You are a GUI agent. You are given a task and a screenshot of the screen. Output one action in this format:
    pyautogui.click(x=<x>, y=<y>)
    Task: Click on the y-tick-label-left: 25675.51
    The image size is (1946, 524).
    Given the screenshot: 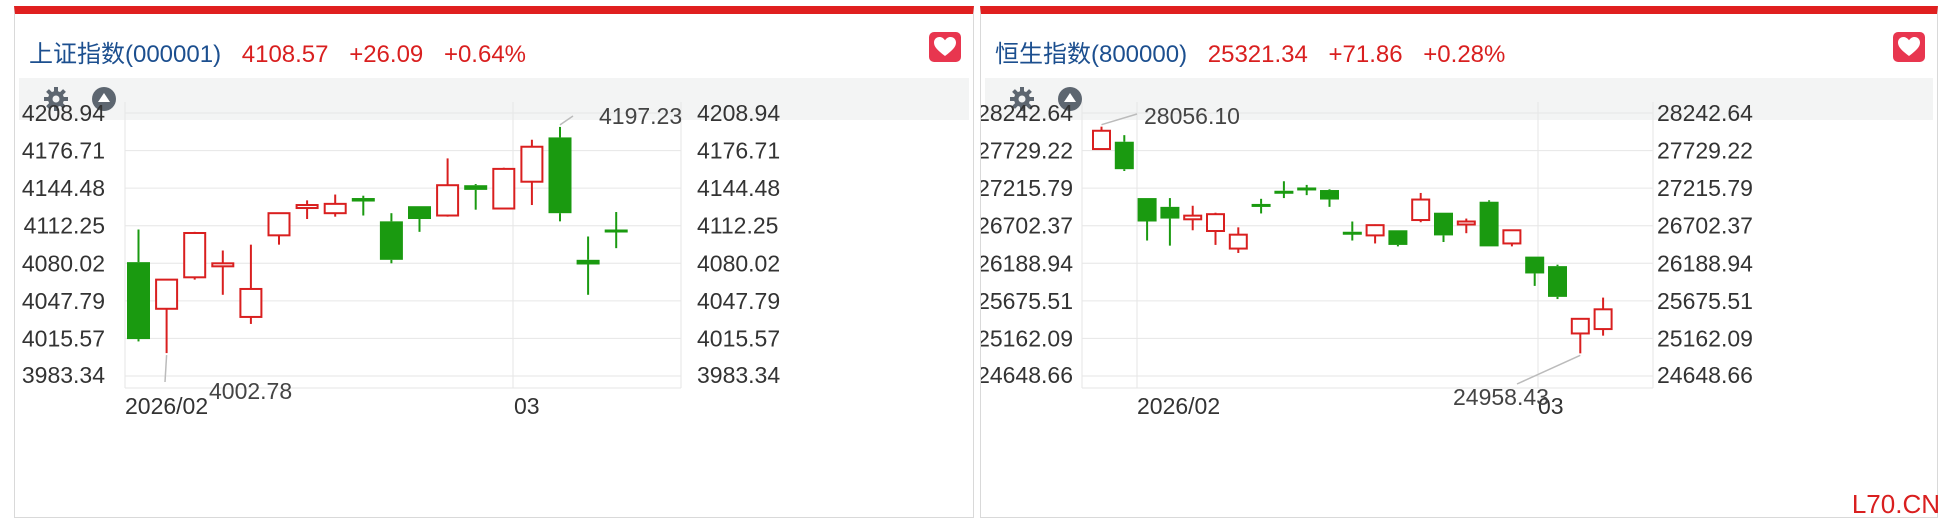 What is the action you would take?
    pyautogui.click(x=1027, y=301)
    